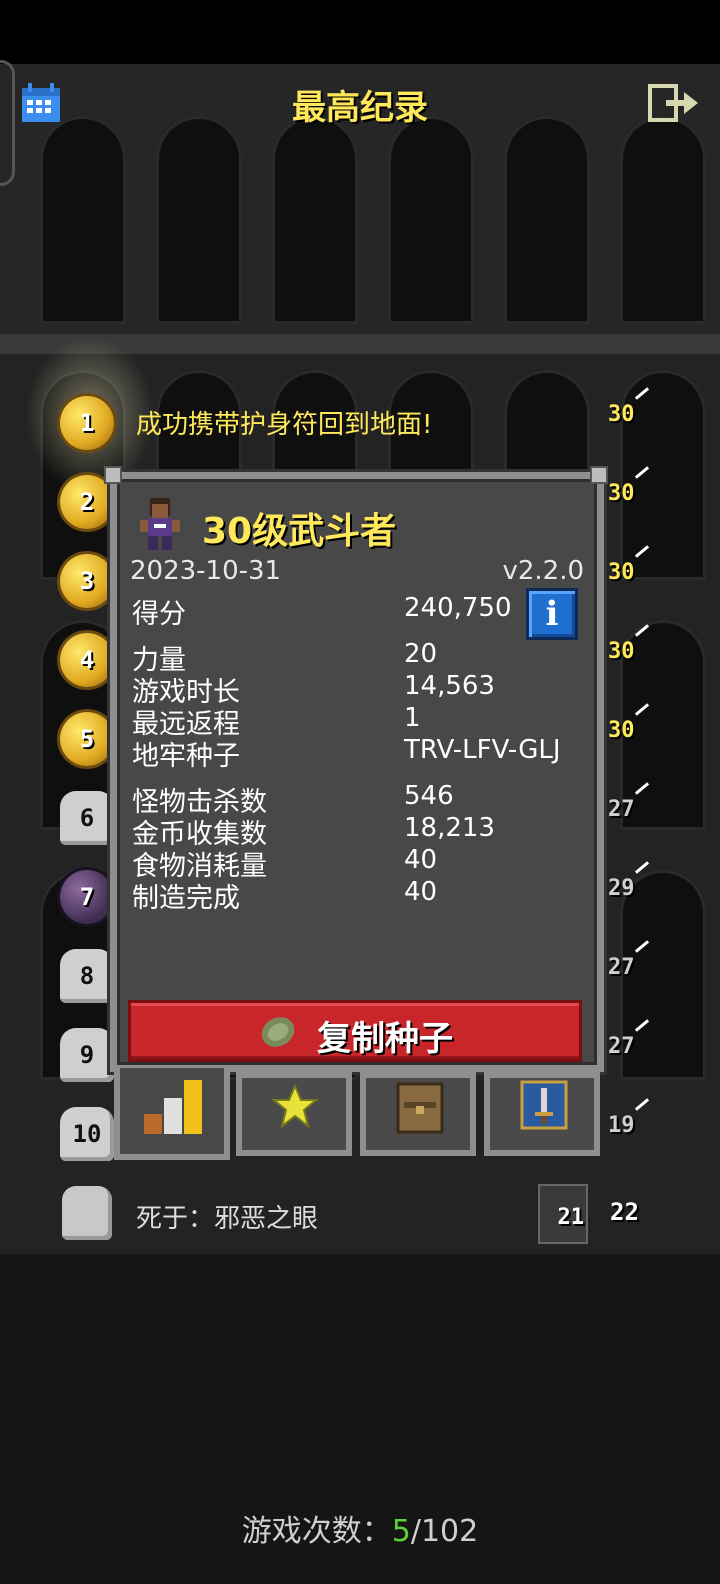  I want to click on tombstone-icon, so click(87, 1213).